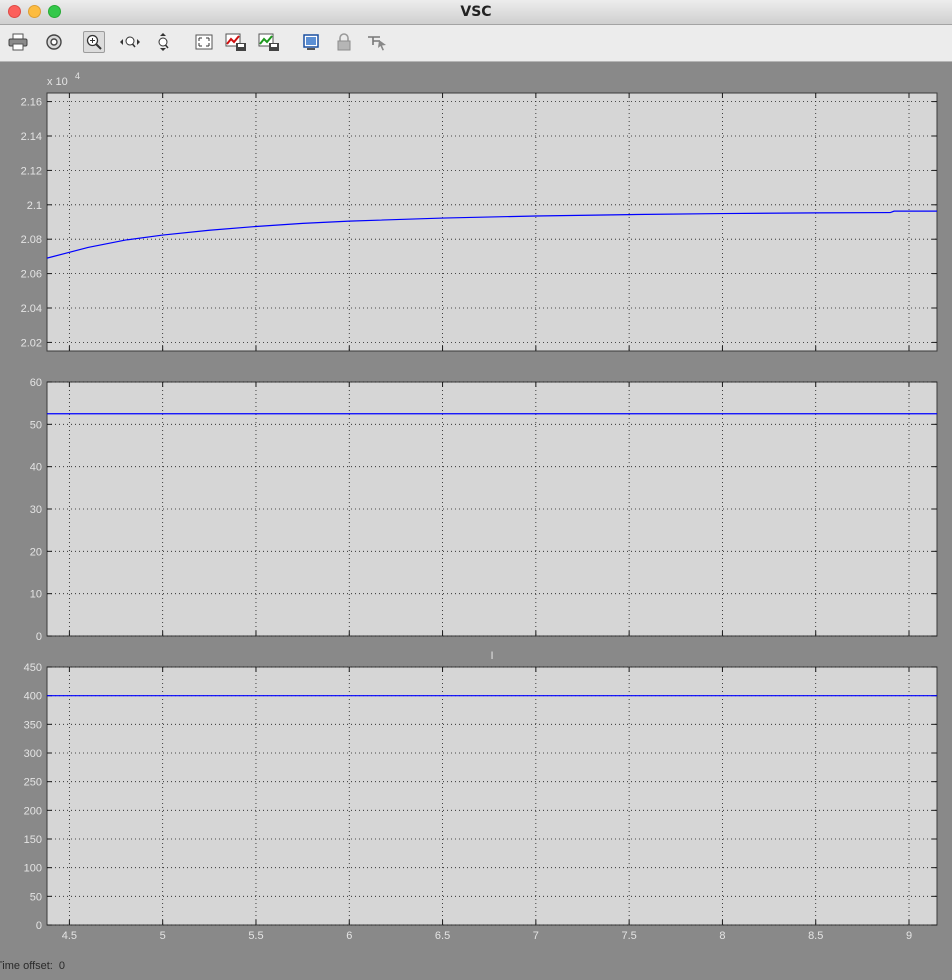  I want to click on x-tick-label: 9, so click(909, 936).